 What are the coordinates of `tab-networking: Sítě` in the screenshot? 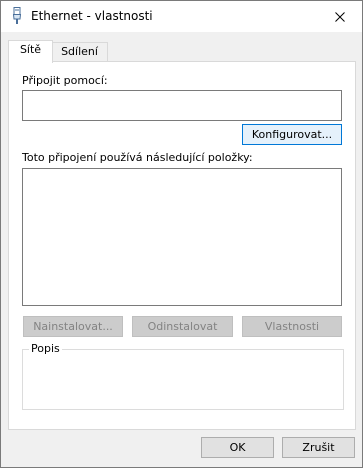 It's located at (30, 51).